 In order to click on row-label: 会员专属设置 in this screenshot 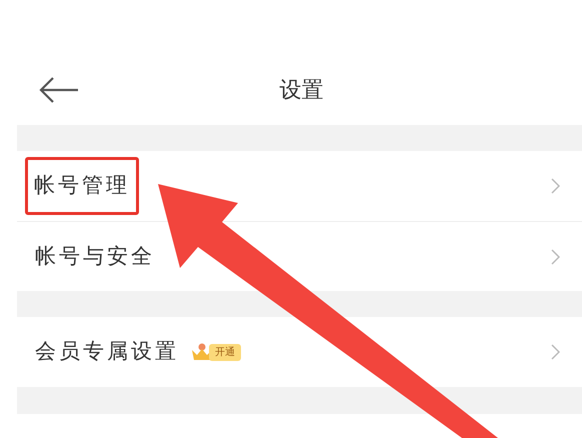, I will do `click(107, 352)`.